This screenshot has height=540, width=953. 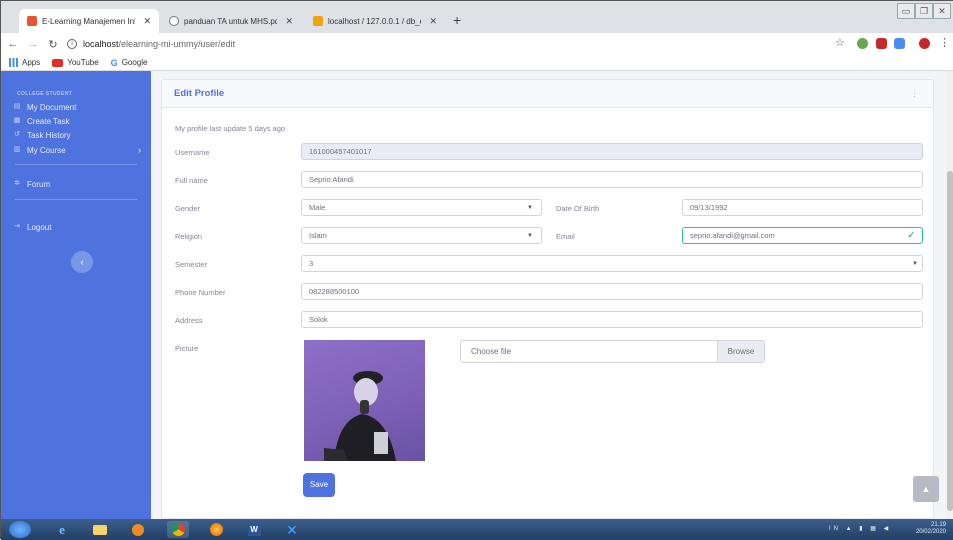 I want to click on vscode-icon: ⨯, so click(x=292, y=529).